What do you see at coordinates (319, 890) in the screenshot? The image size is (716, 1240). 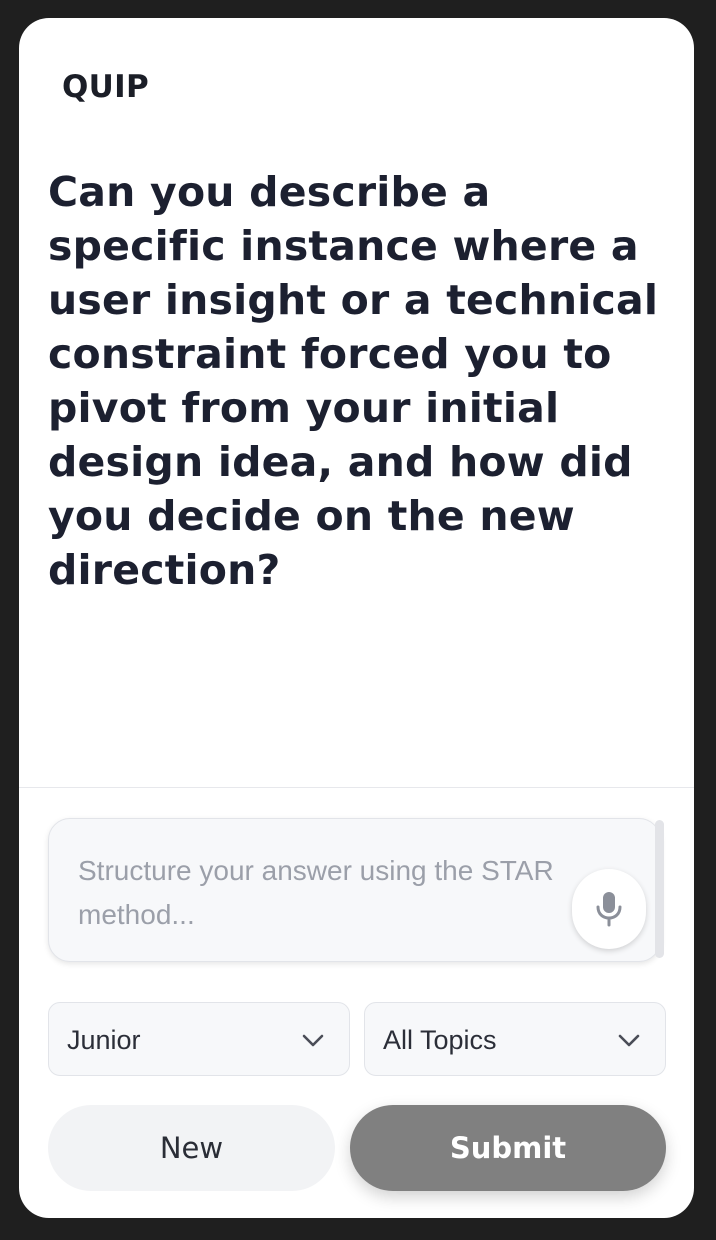 I see `answer-input` at bounding box center [319, 890].